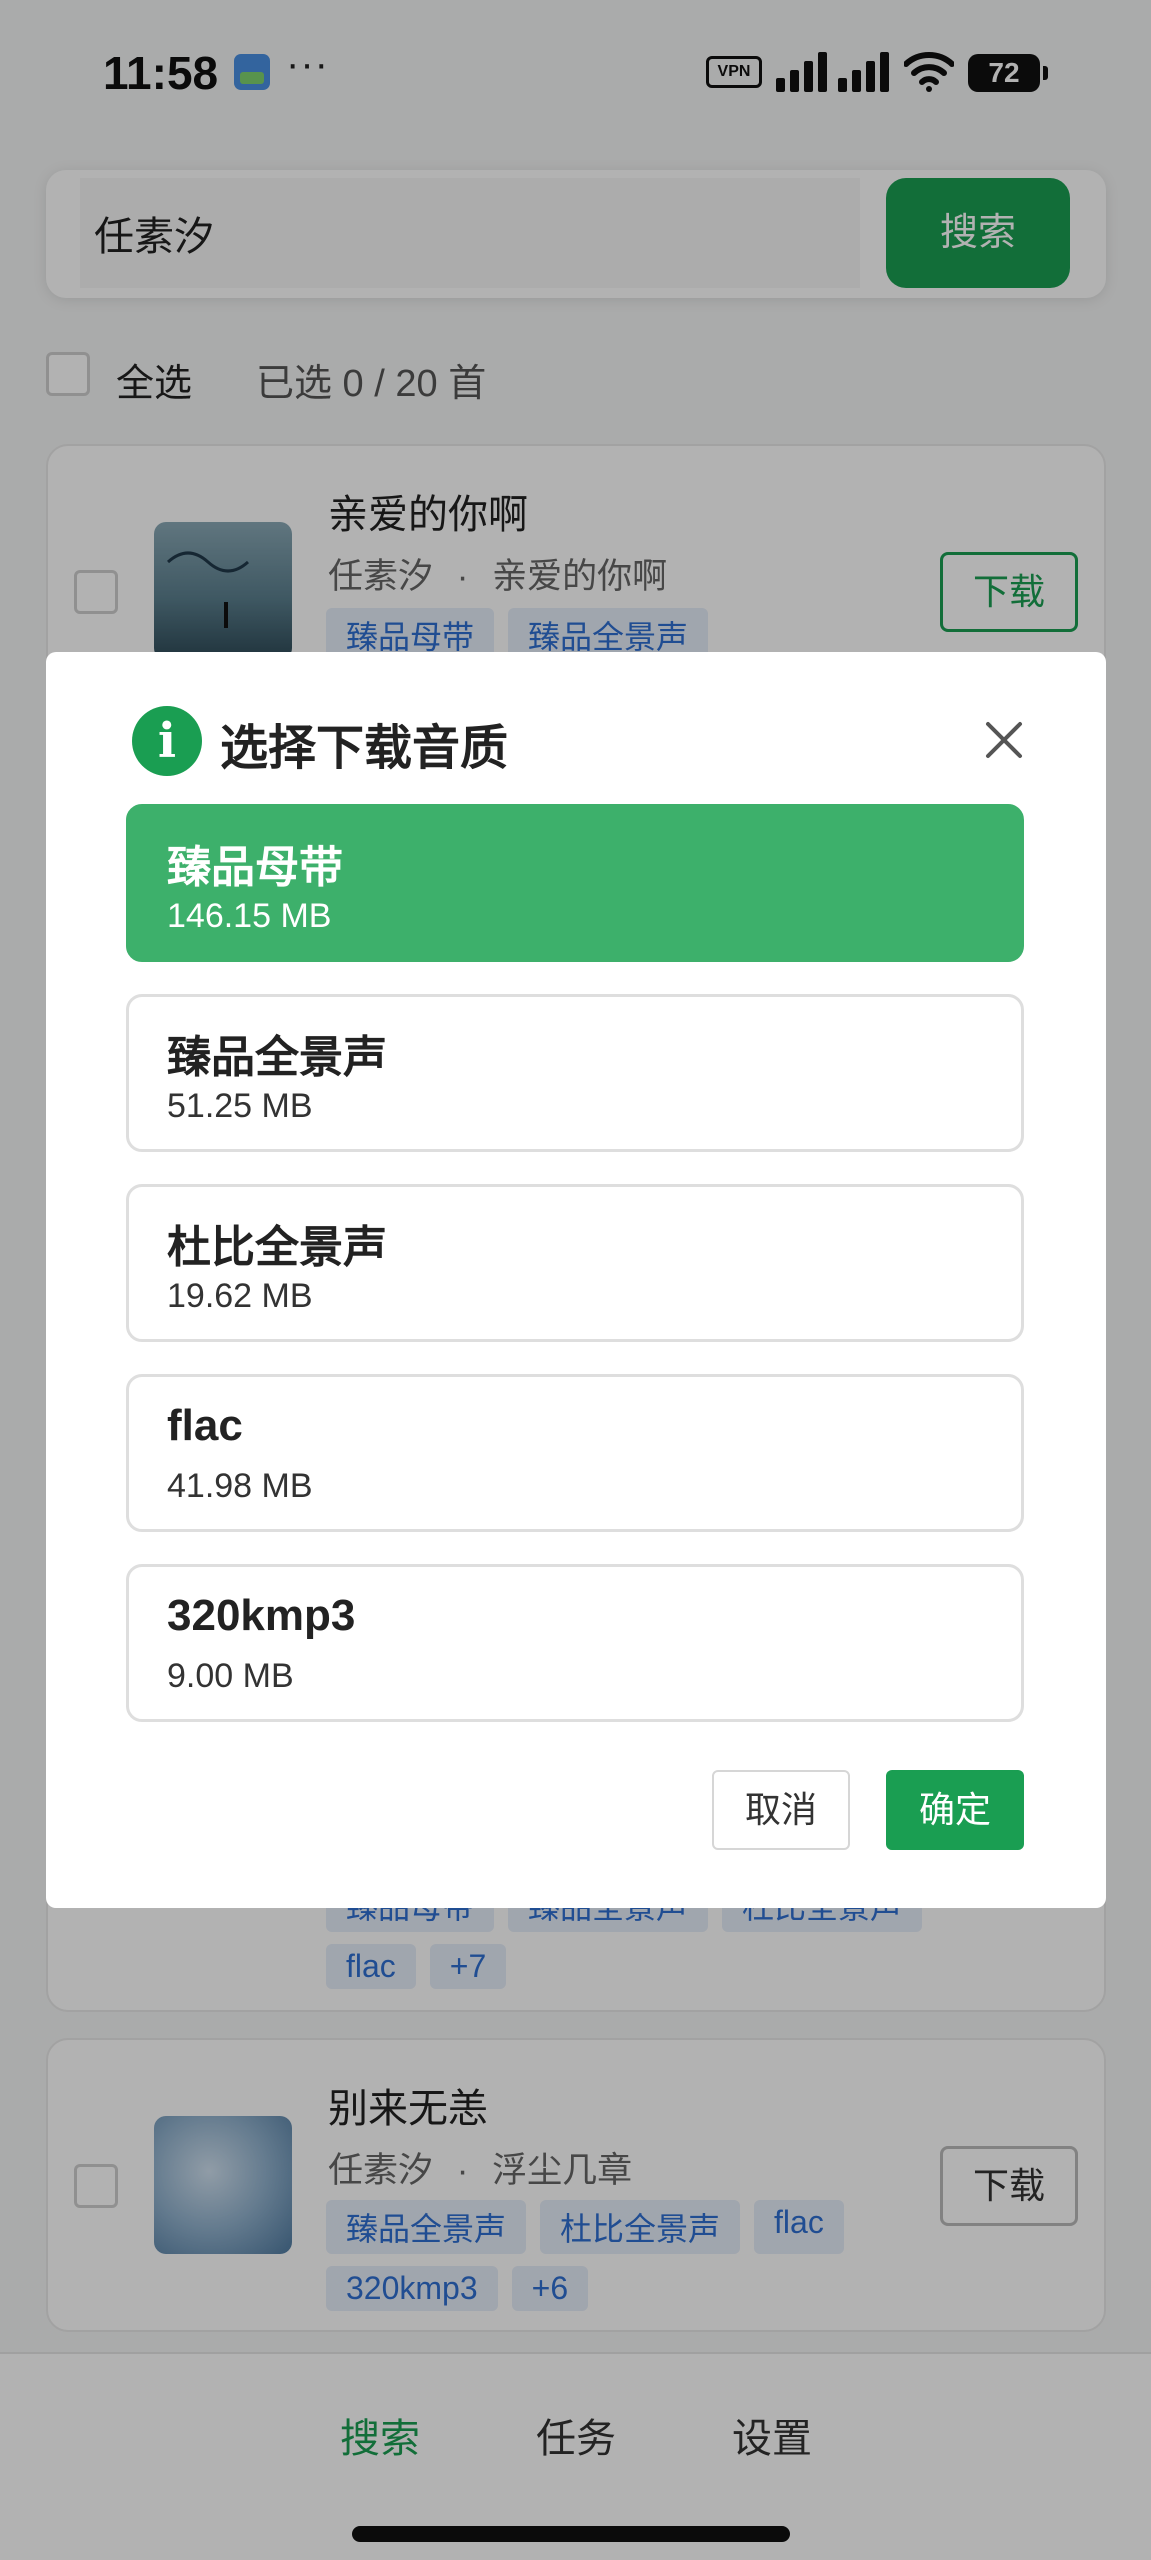  Describe the element at coordinates (240, 1296) in the screenshot. I see `quality-size: 19.62 MB` at that location.